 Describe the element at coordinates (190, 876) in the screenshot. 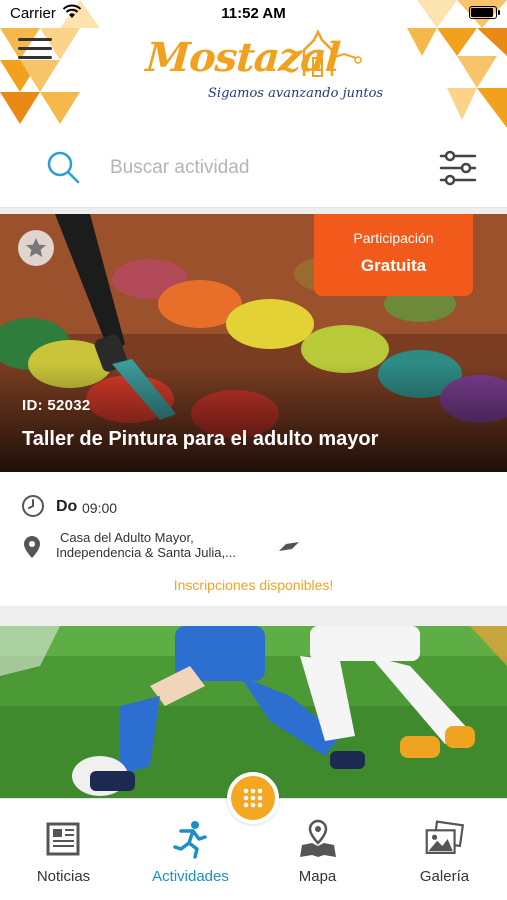

I see `tab-label: Actividades` at that location.